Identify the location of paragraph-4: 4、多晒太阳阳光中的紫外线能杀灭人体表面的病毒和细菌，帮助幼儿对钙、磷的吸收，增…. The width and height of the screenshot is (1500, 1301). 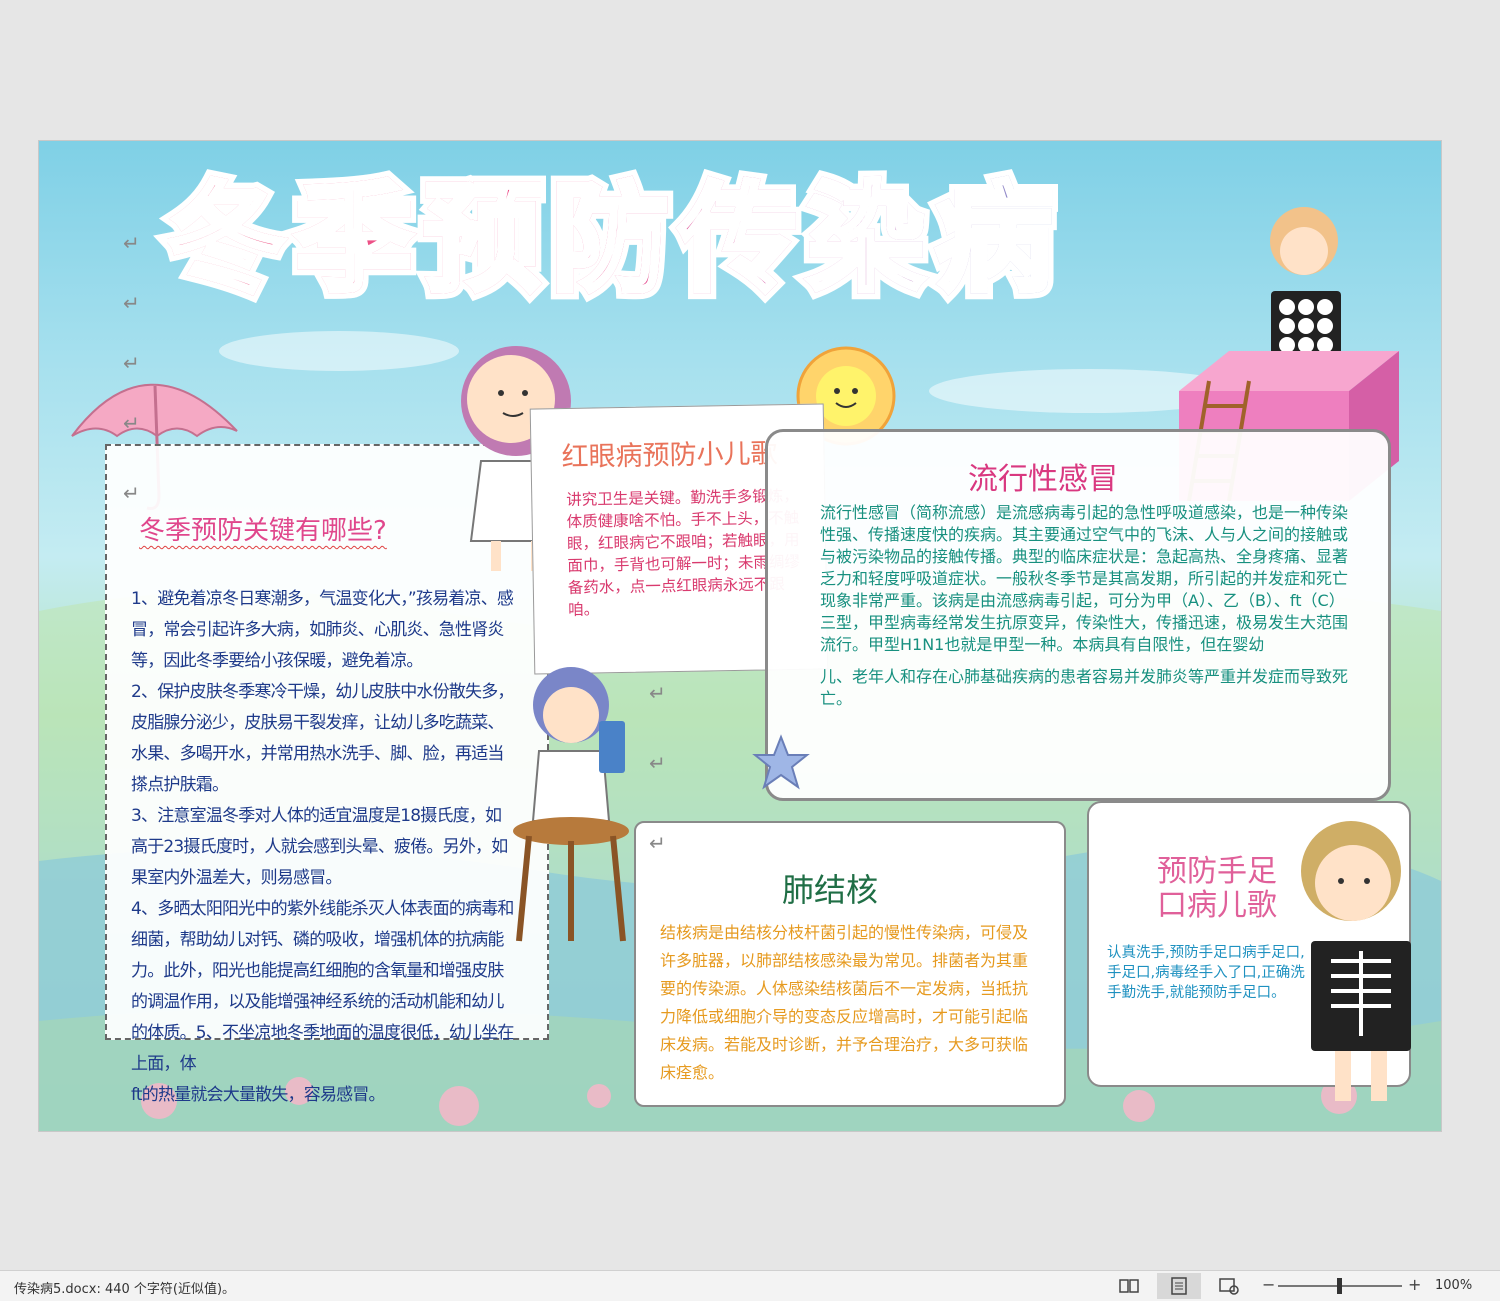
(322, 986).